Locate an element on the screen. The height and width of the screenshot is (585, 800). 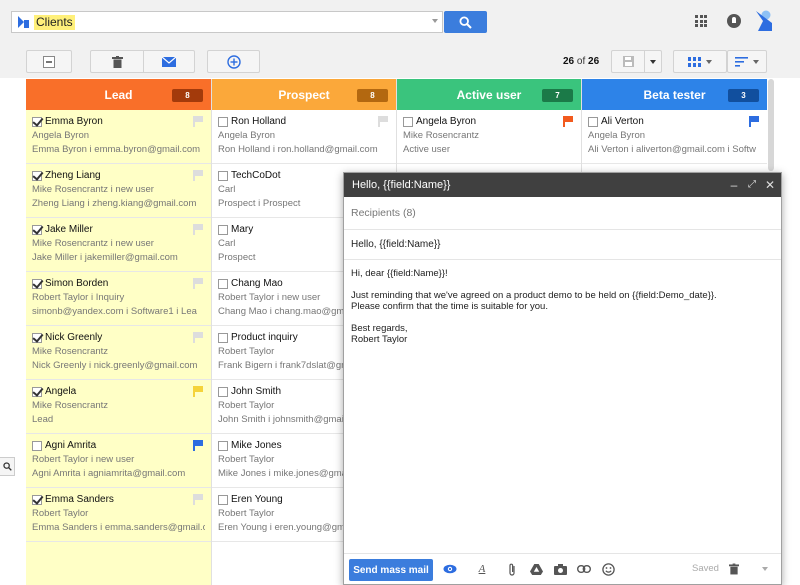
sort-button is located at coordinates (747, 61).